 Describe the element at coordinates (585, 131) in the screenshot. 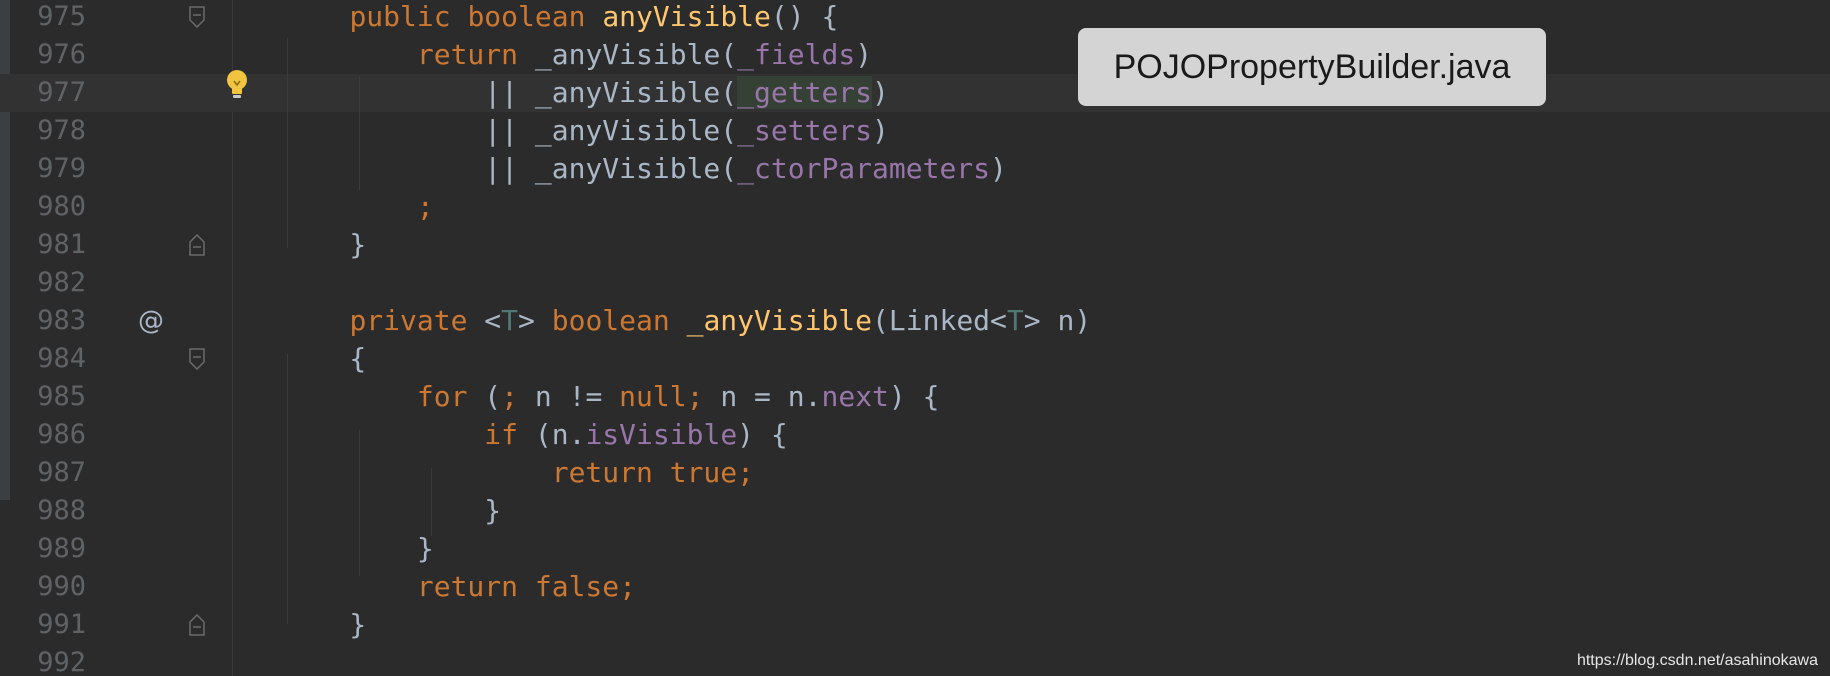

I see `code-text: || _anyVisible(_setters)` at that location.